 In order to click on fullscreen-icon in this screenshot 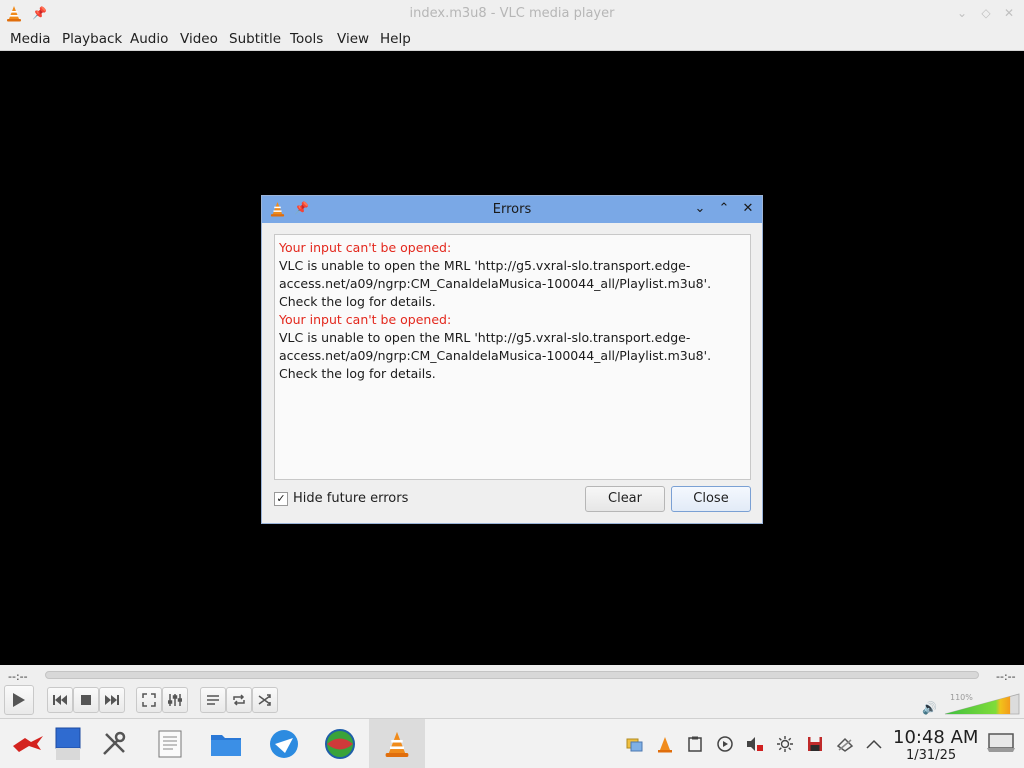, I will do `click(149, 700)`.